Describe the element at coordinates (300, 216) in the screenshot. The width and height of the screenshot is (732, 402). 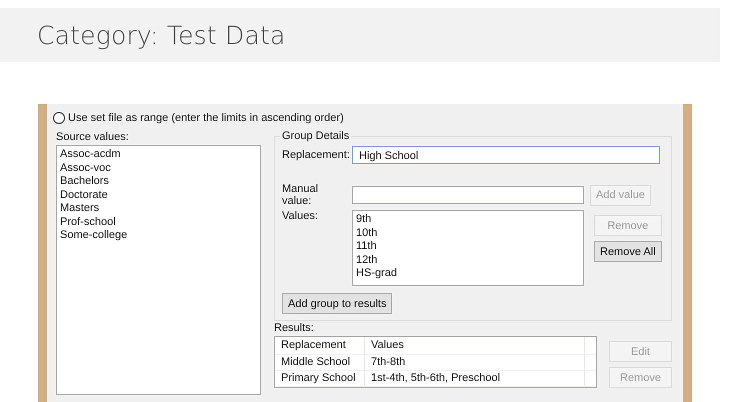
I see `field-label: Values:` at that location.